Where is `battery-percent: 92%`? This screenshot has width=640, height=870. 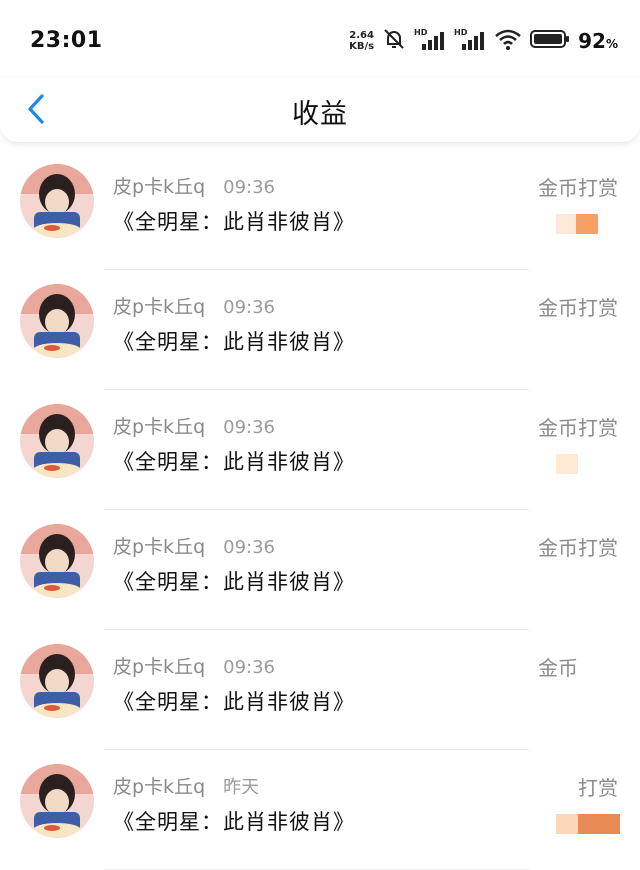 battery-percent: 92% is located at coordinates (598, 41).